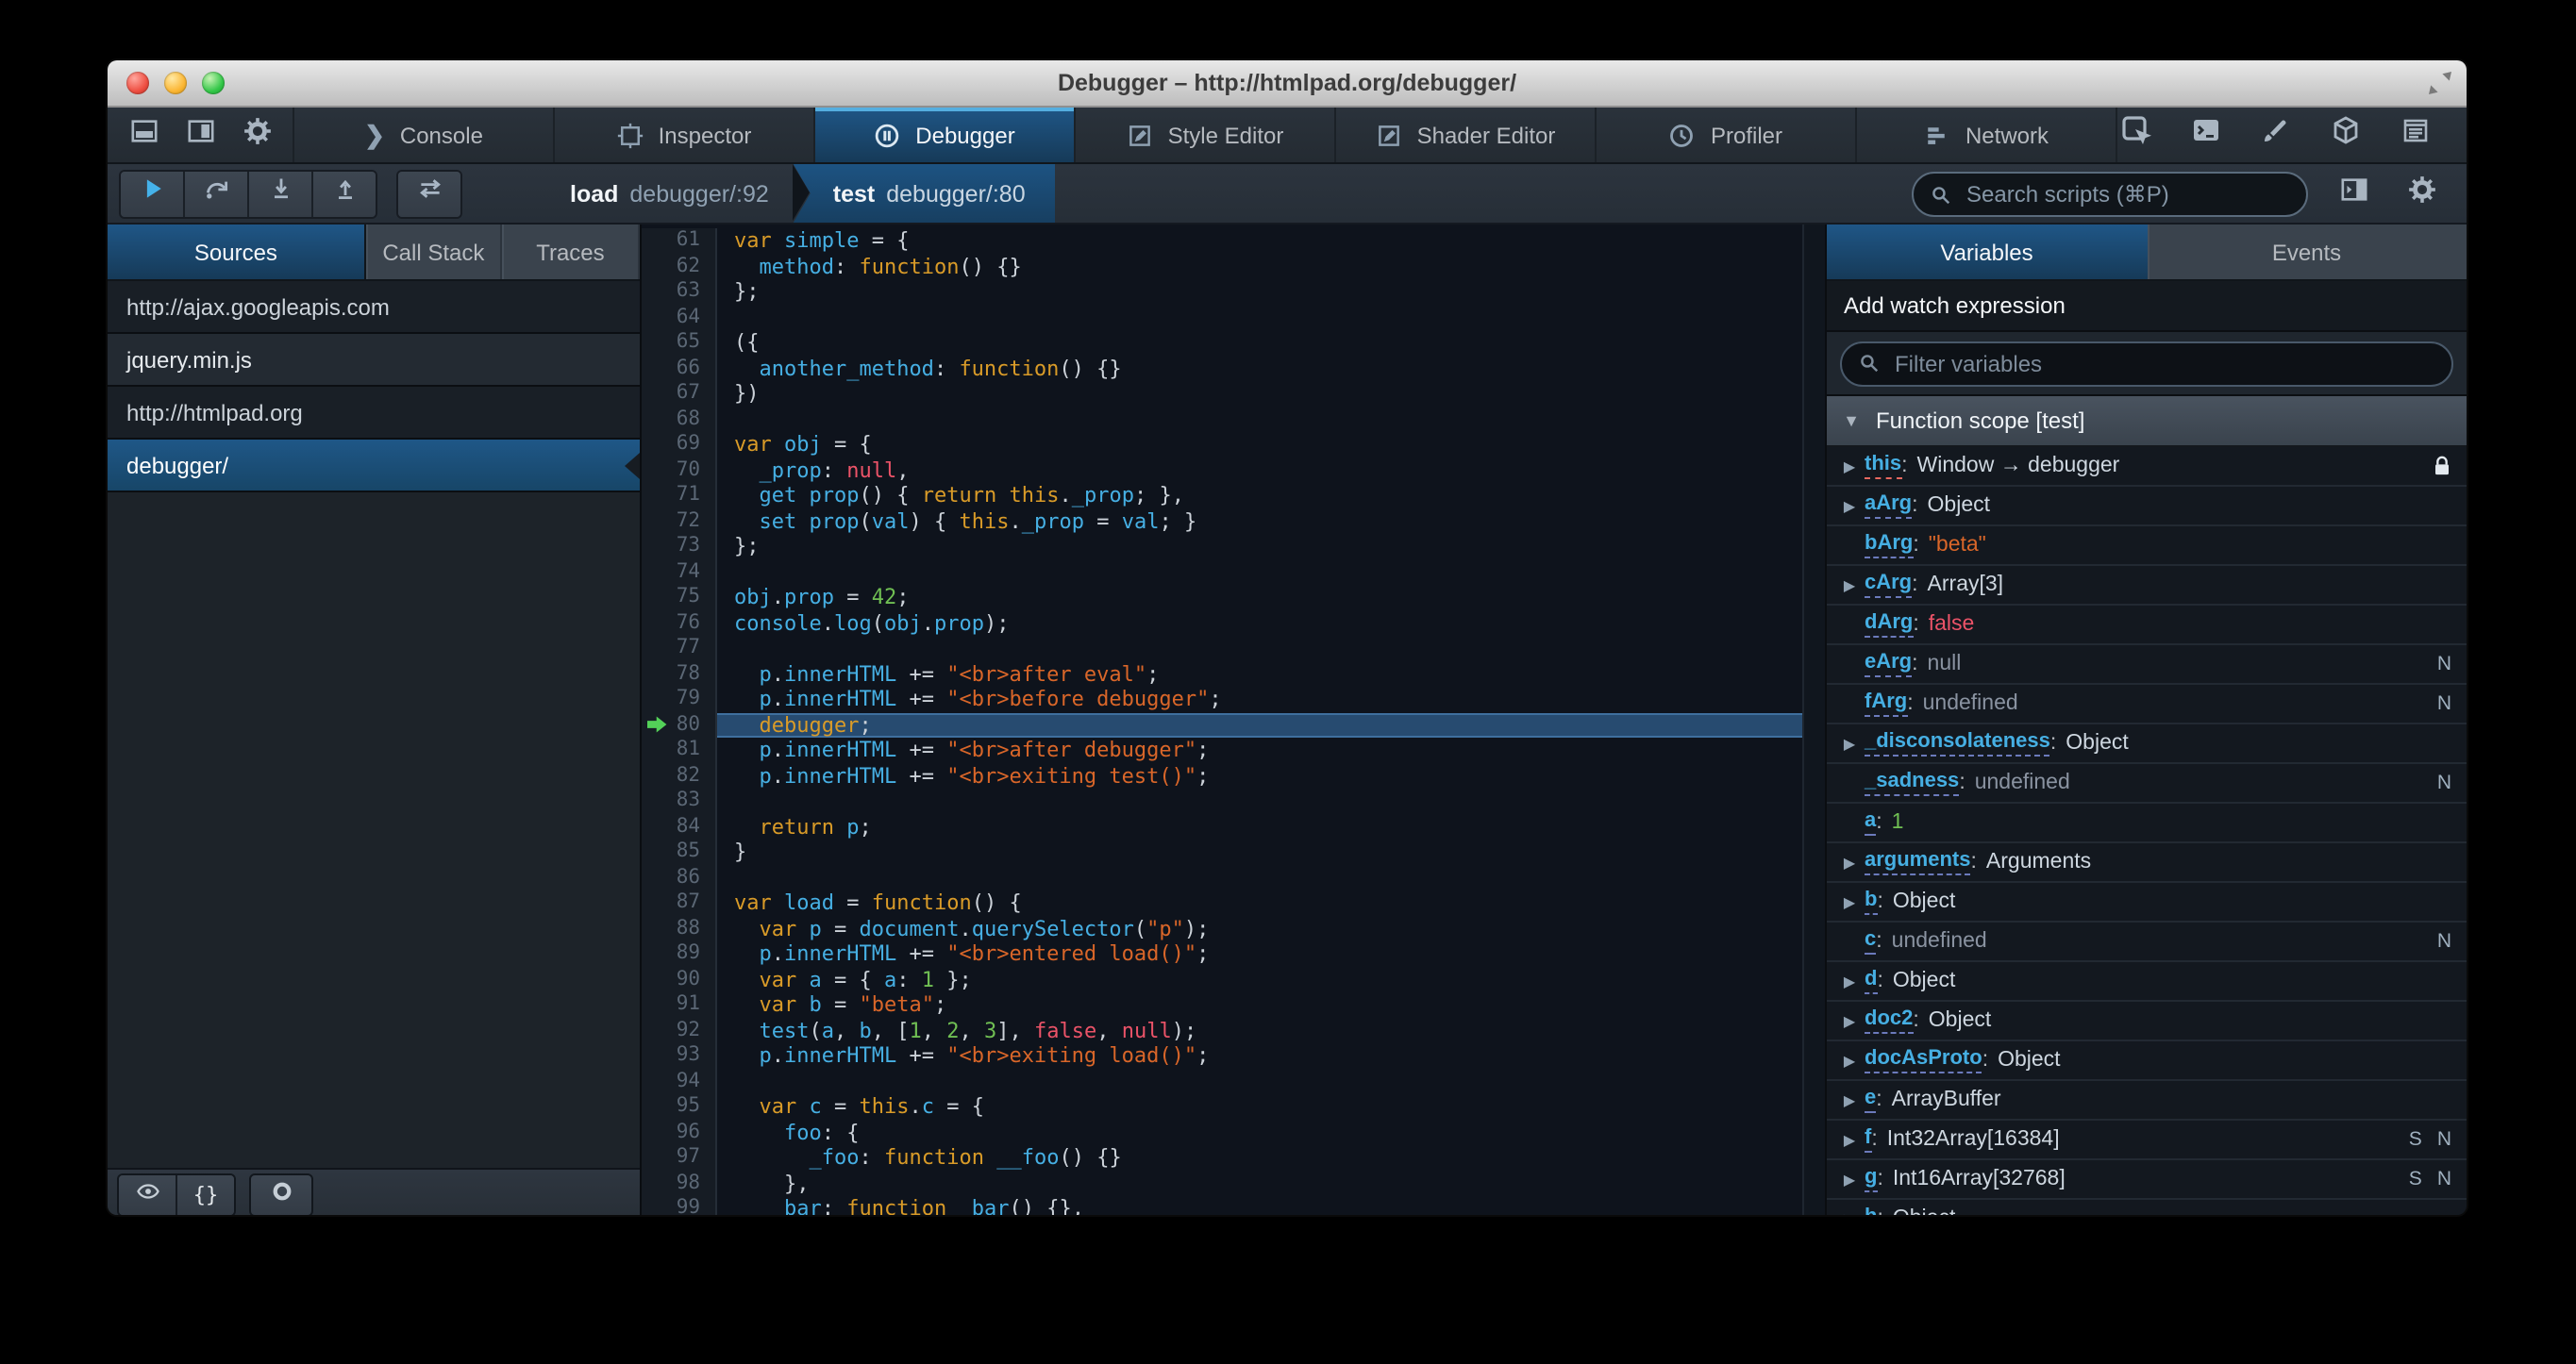 The width and height of the screenshot is (2576, 1364). I want to click on line-number: 84, so click(679, 827).